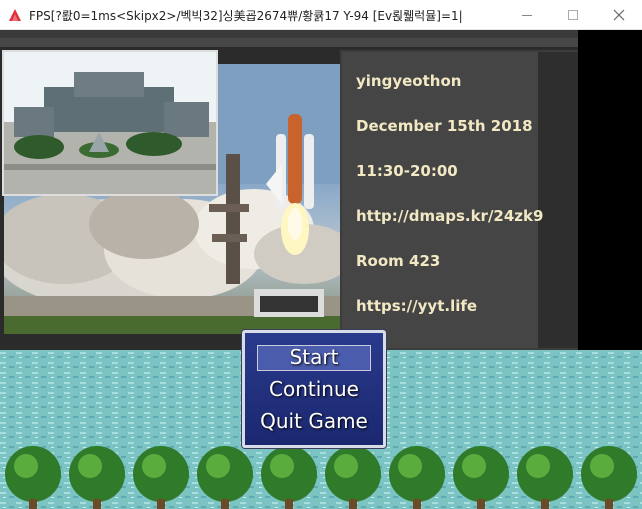  What do you see at coordinates (409, 81) in the screenshot?
I see `event-name: yingyeothon` at bounding box center [409, 81].